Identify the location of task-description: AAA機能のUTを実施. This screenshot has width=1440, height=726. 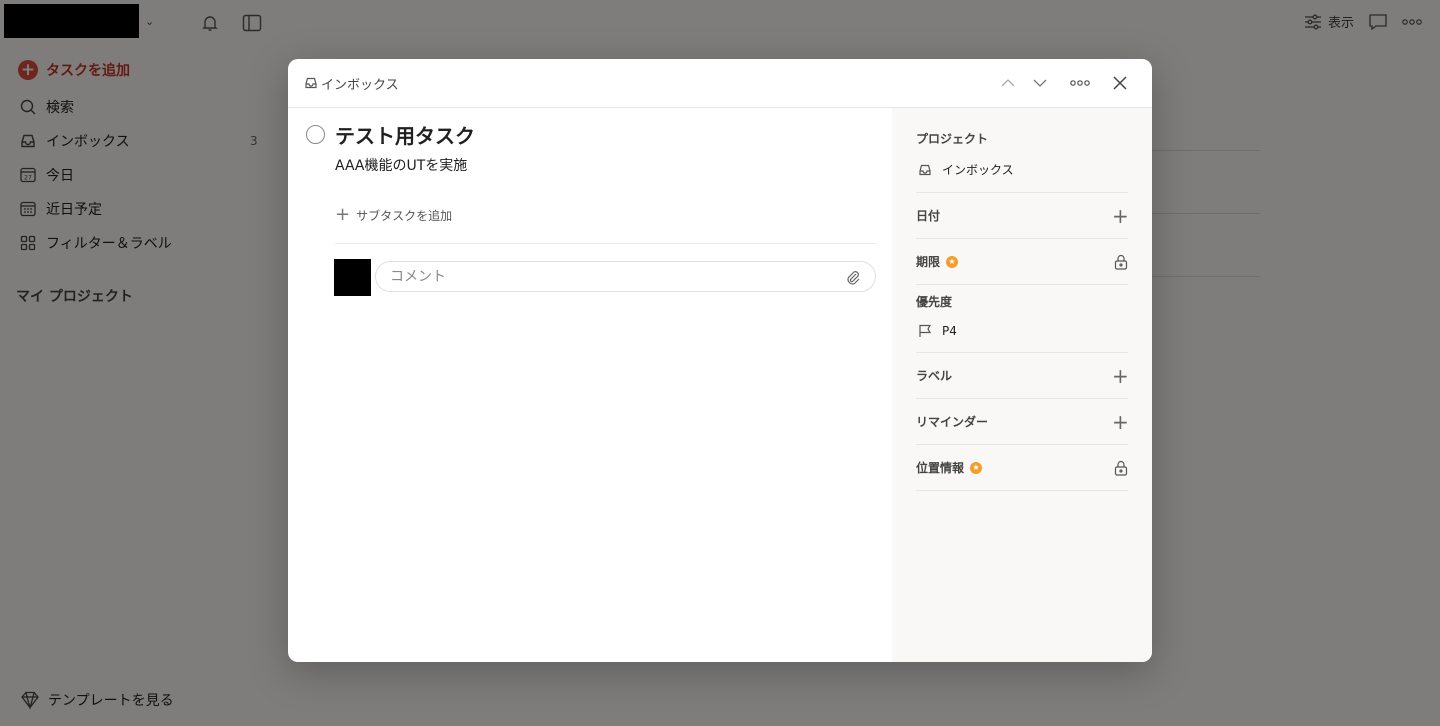
(401, 165).